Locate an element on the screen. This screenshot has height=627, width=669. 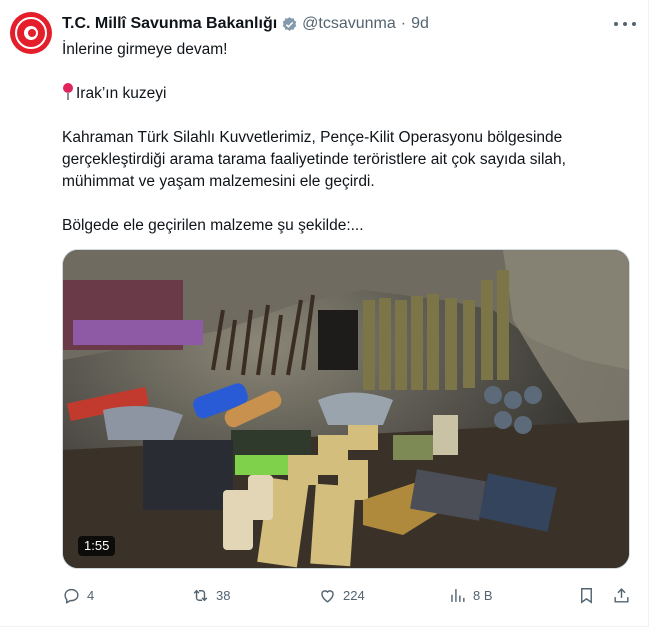
reply-button: 4 is located at coordinates (78, 595).